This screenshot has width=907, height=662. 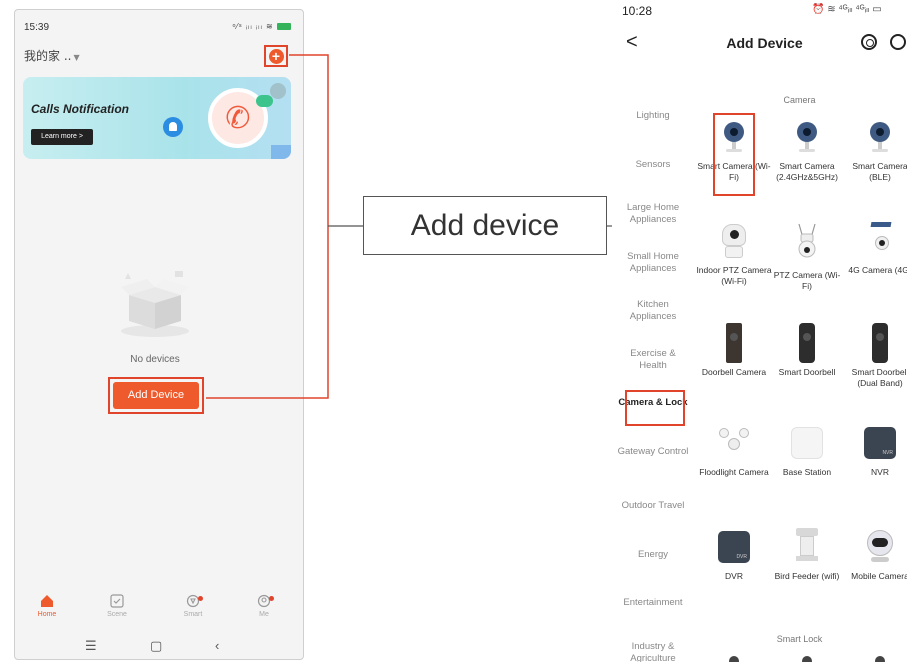 I want to click on device-4g-camera: 4G Camera (4G), so click(x=874, y=248).